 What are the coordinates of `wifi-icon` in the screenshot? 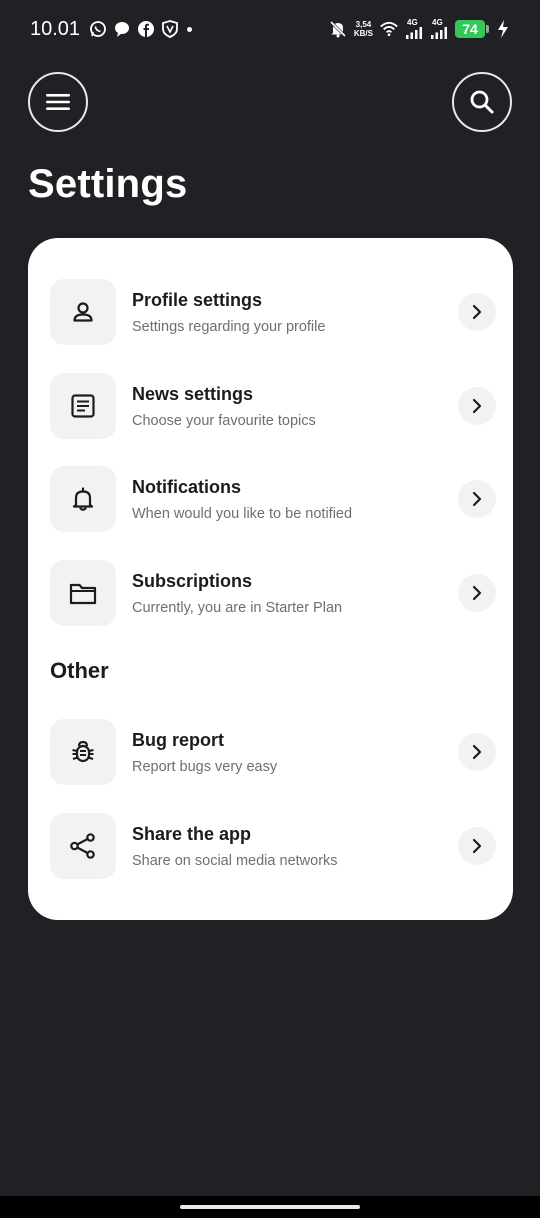 It's located at (389, 29).